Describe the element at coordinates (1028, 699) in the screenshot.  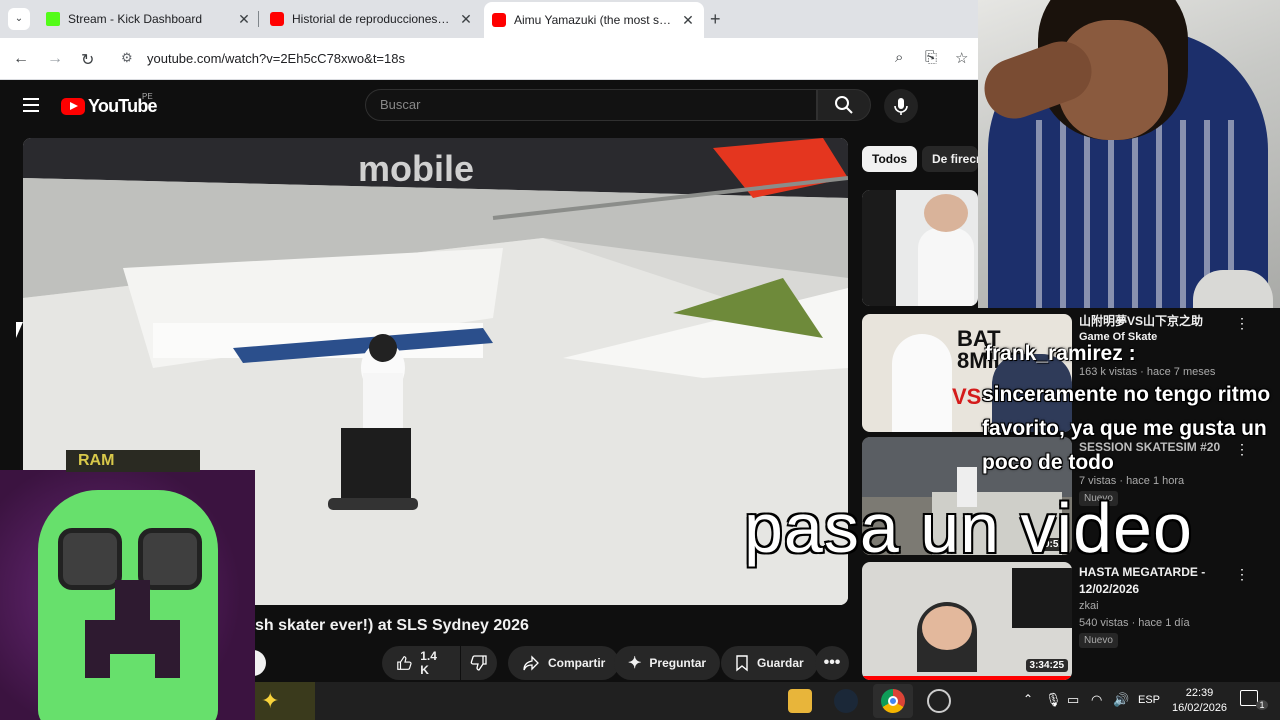
I see `chevron-up-icon: ⌃` at that location.